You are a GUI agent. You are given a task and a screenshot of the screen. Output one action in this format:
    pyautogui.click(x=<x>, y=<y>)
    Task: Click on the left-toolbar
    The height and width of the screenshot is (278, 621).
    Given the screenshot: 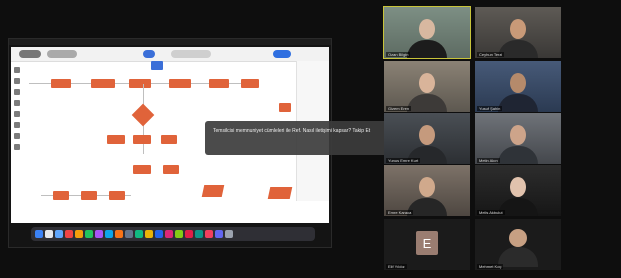 What is the action you would take?
    pyautogui.click(x=17, y=132)
    